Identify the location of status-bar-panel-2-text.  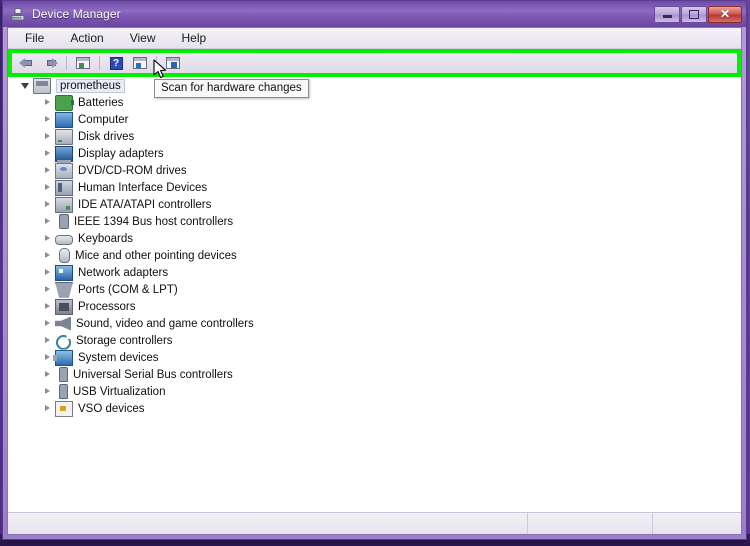
(531, 523).